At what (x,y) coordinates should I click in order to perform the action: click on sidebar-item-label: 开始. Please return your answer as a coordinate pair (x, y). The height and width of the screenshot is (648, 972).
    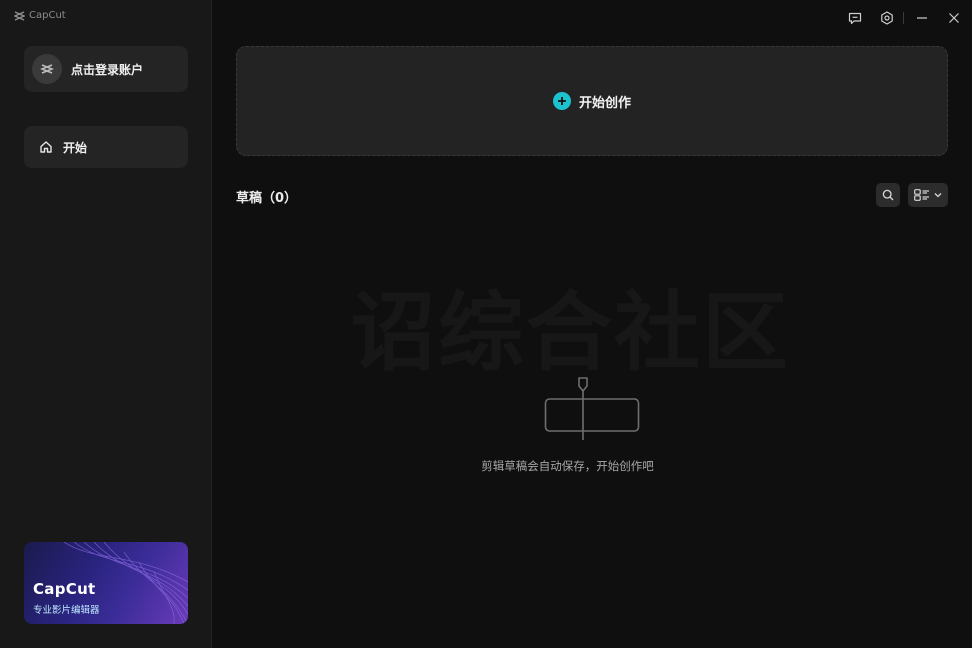
    Looking at the image, I should click on (75, 147).